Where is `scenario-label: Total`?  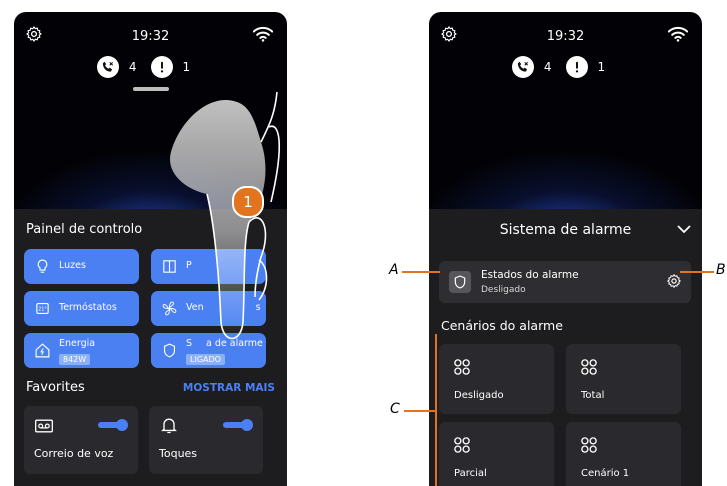
scenario-label: Total is located at coordinates (593, 395).